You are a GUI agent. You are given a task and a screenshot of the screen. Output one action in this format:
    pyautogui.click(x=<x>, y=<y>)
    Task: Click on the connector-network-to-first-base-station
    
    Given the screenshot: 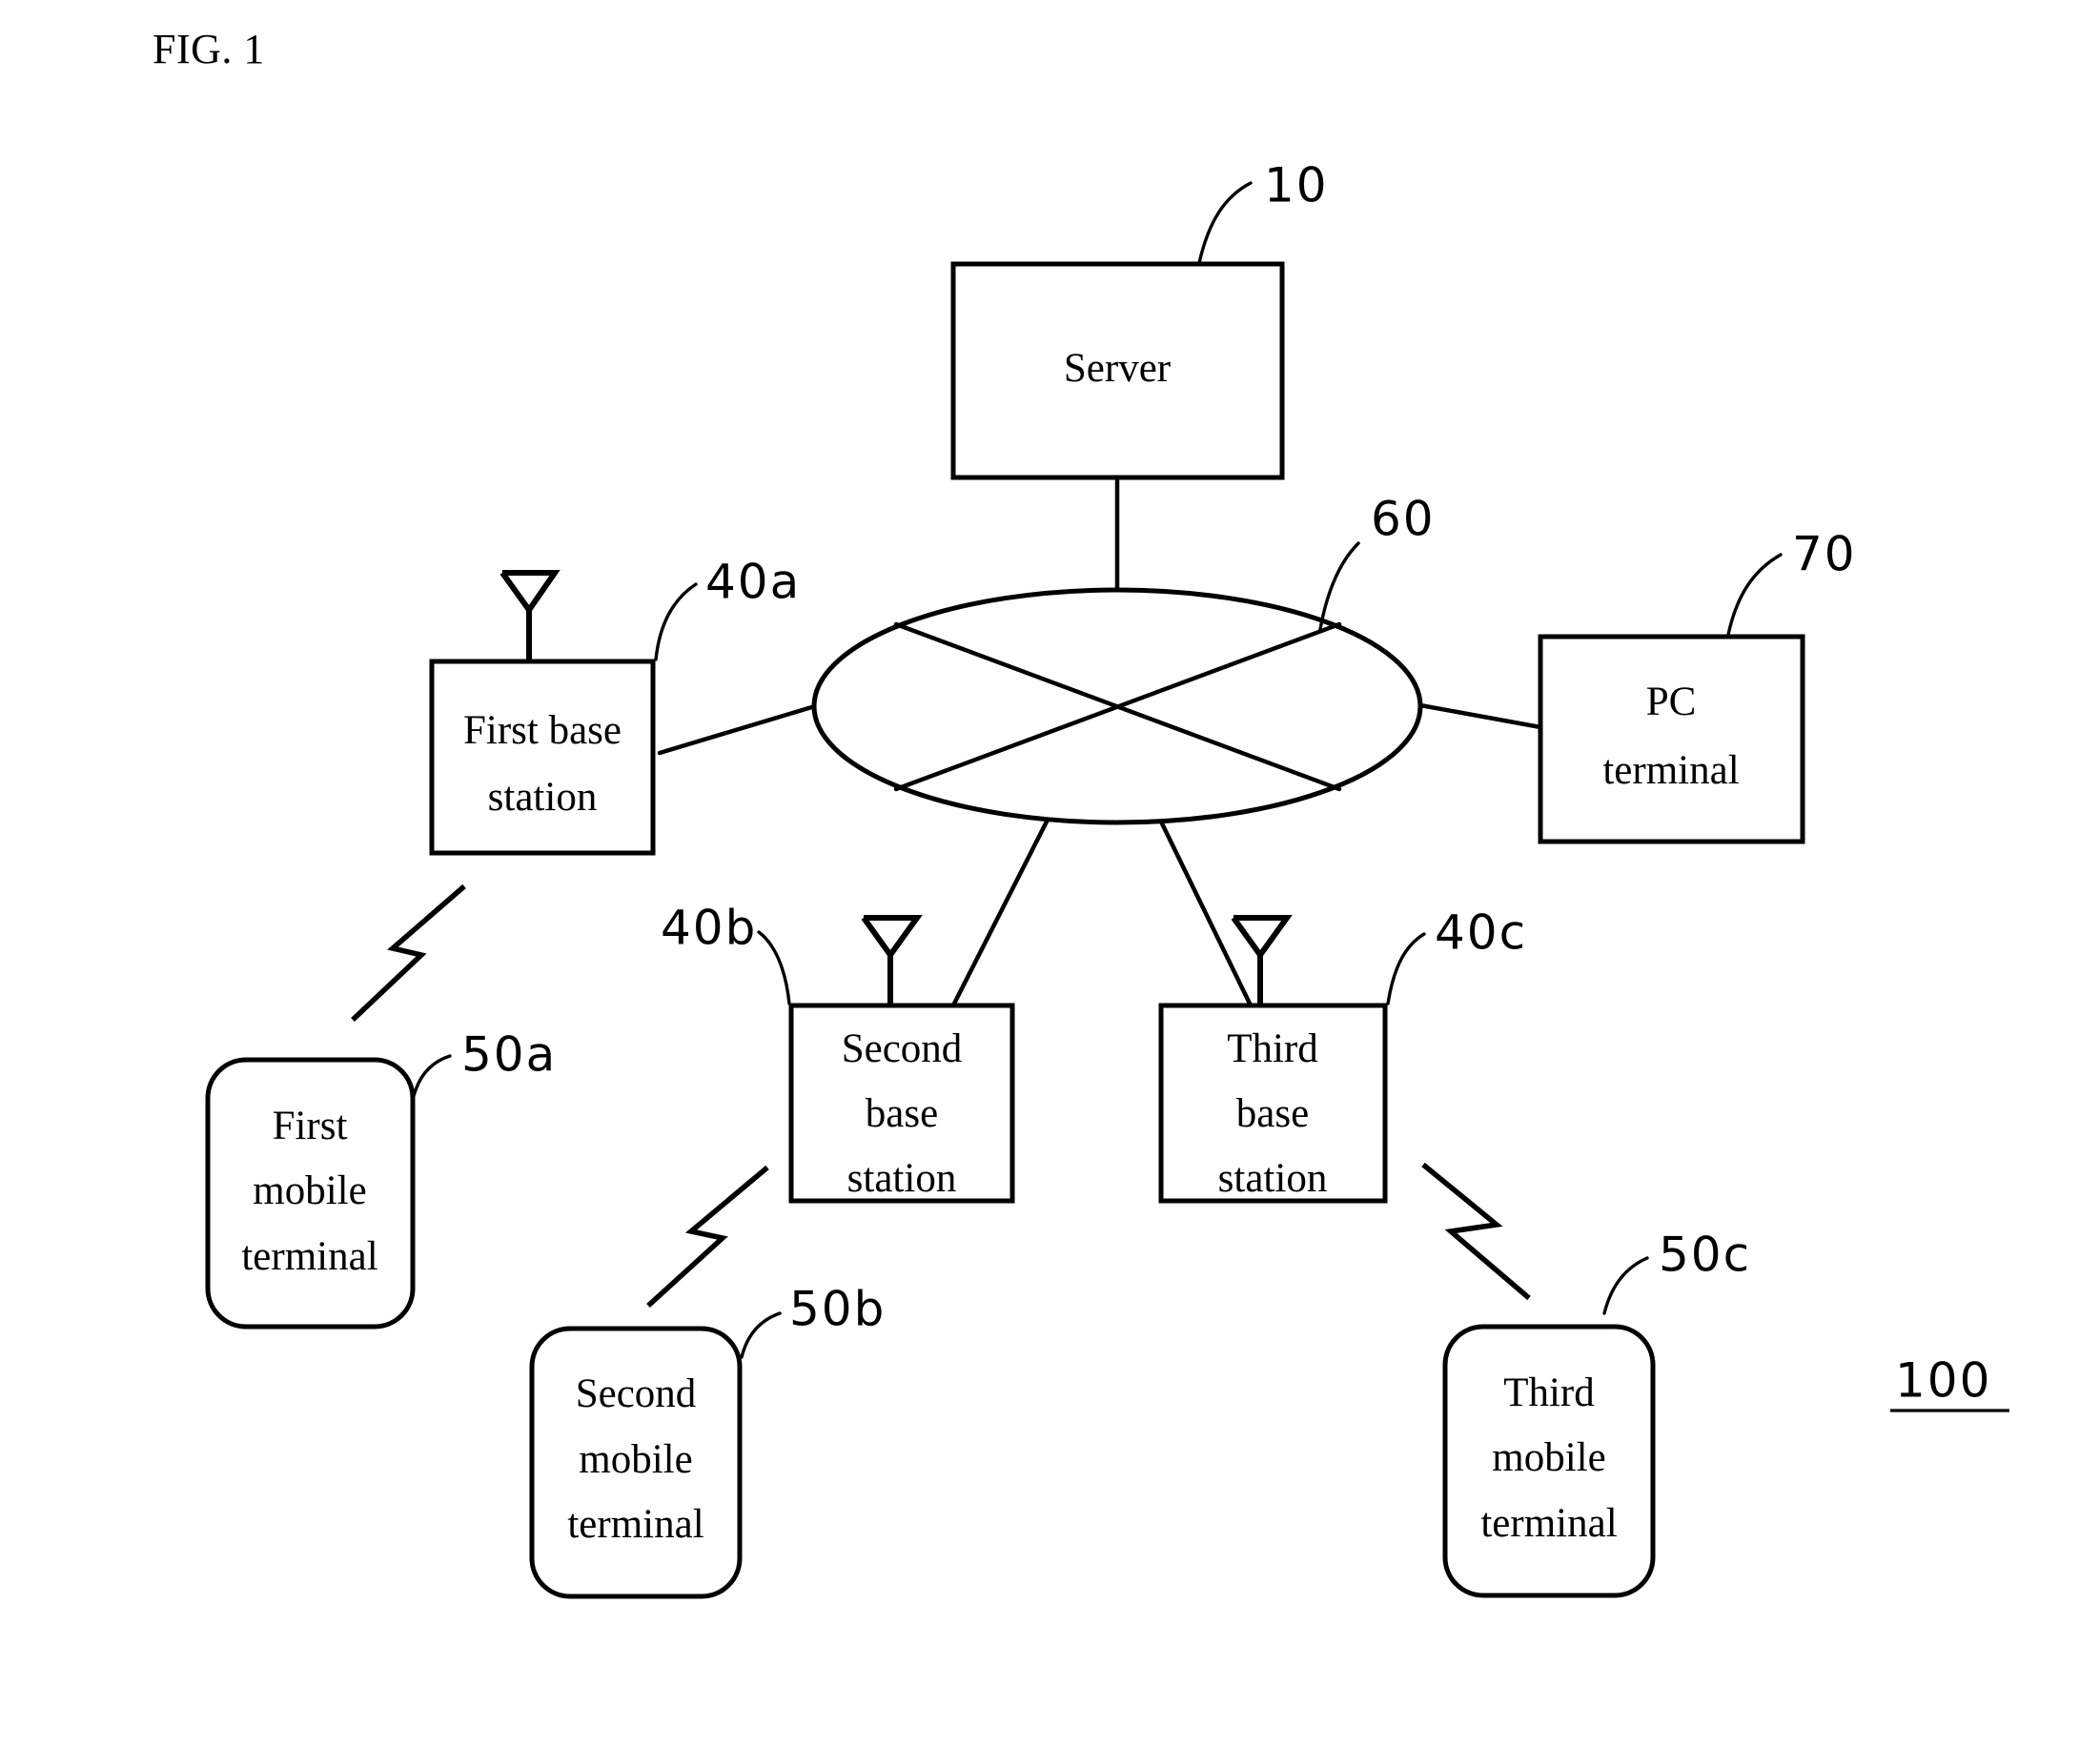 What is the action you would take?
    pyautogui.click(x=737, y=729)
    